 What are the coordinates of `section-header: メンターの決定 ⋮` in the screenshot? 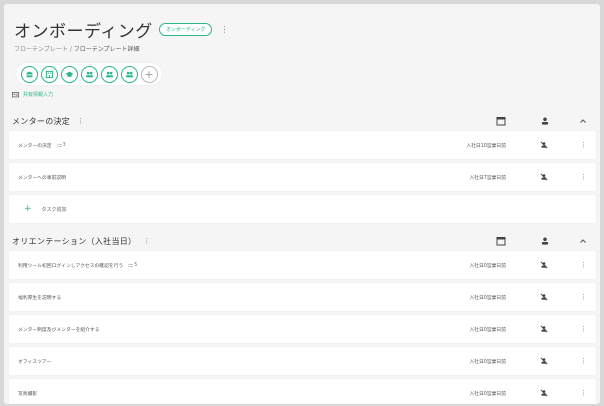 It's located at (302, 121).